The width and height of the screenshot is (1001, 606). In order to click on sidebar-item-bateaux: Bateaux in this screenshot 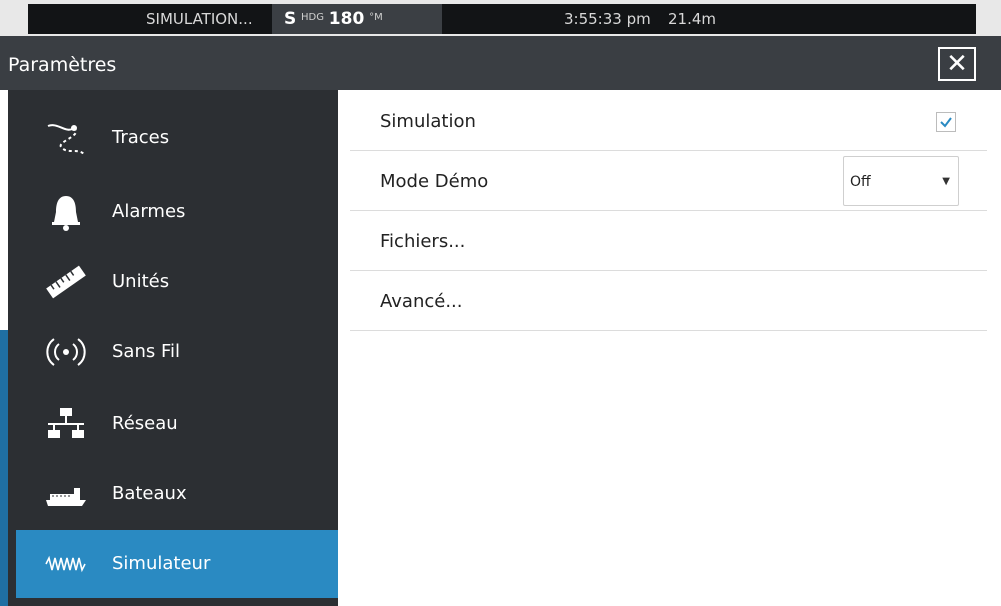, I will do `click(177, 494)`.